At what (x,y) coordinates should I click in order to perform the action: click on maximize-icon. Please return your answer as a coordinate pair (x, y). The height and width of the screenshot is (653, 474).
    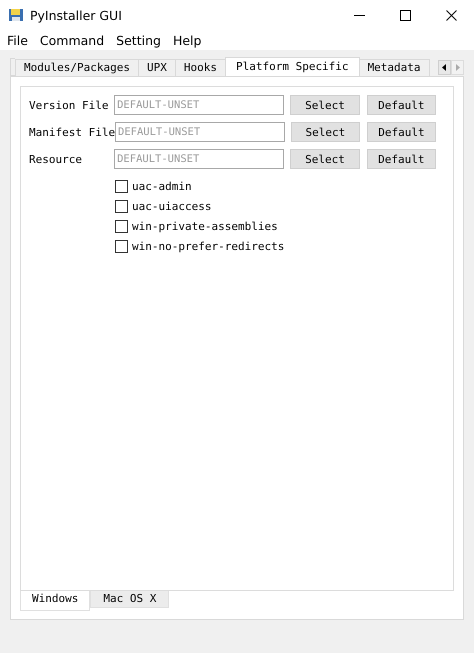
    Looking at the image, I should click on (405, 15).